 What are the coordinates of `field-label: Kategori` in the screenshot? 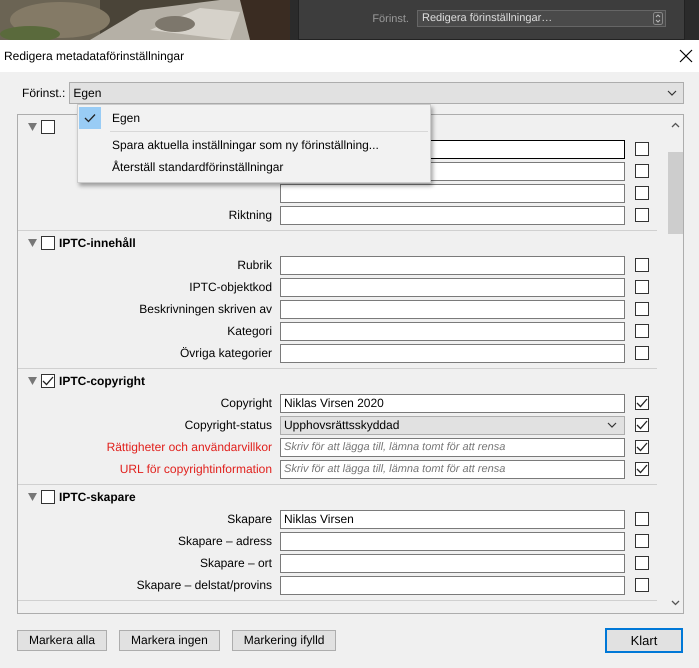 It's located at (249, 331).